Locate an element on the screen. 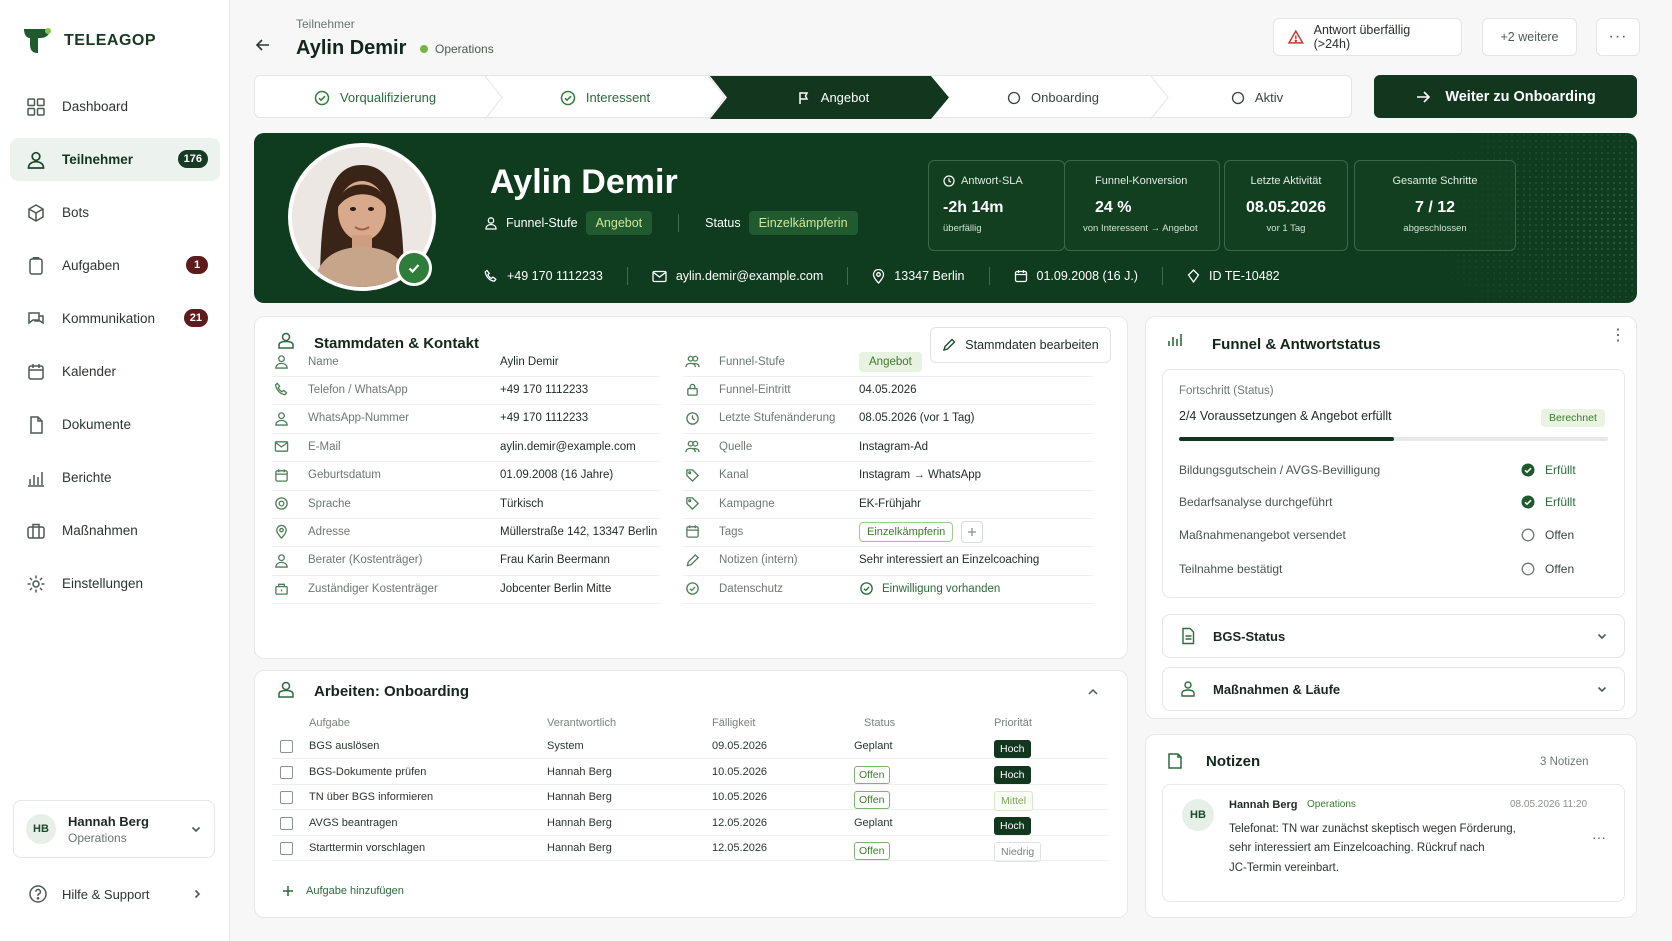 The image size is (1672, 941). kpi-value: 08.05.2026 is located at coordinates (1286, 207).